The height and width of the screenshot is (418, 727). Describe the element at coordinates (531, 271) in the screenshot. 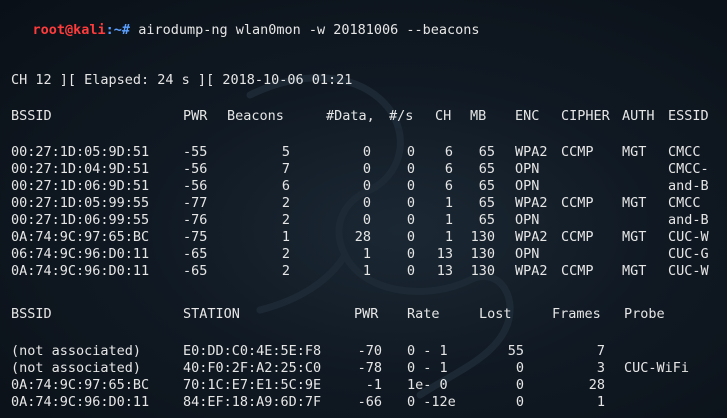

I see `table-cell: WPA2` at that location.